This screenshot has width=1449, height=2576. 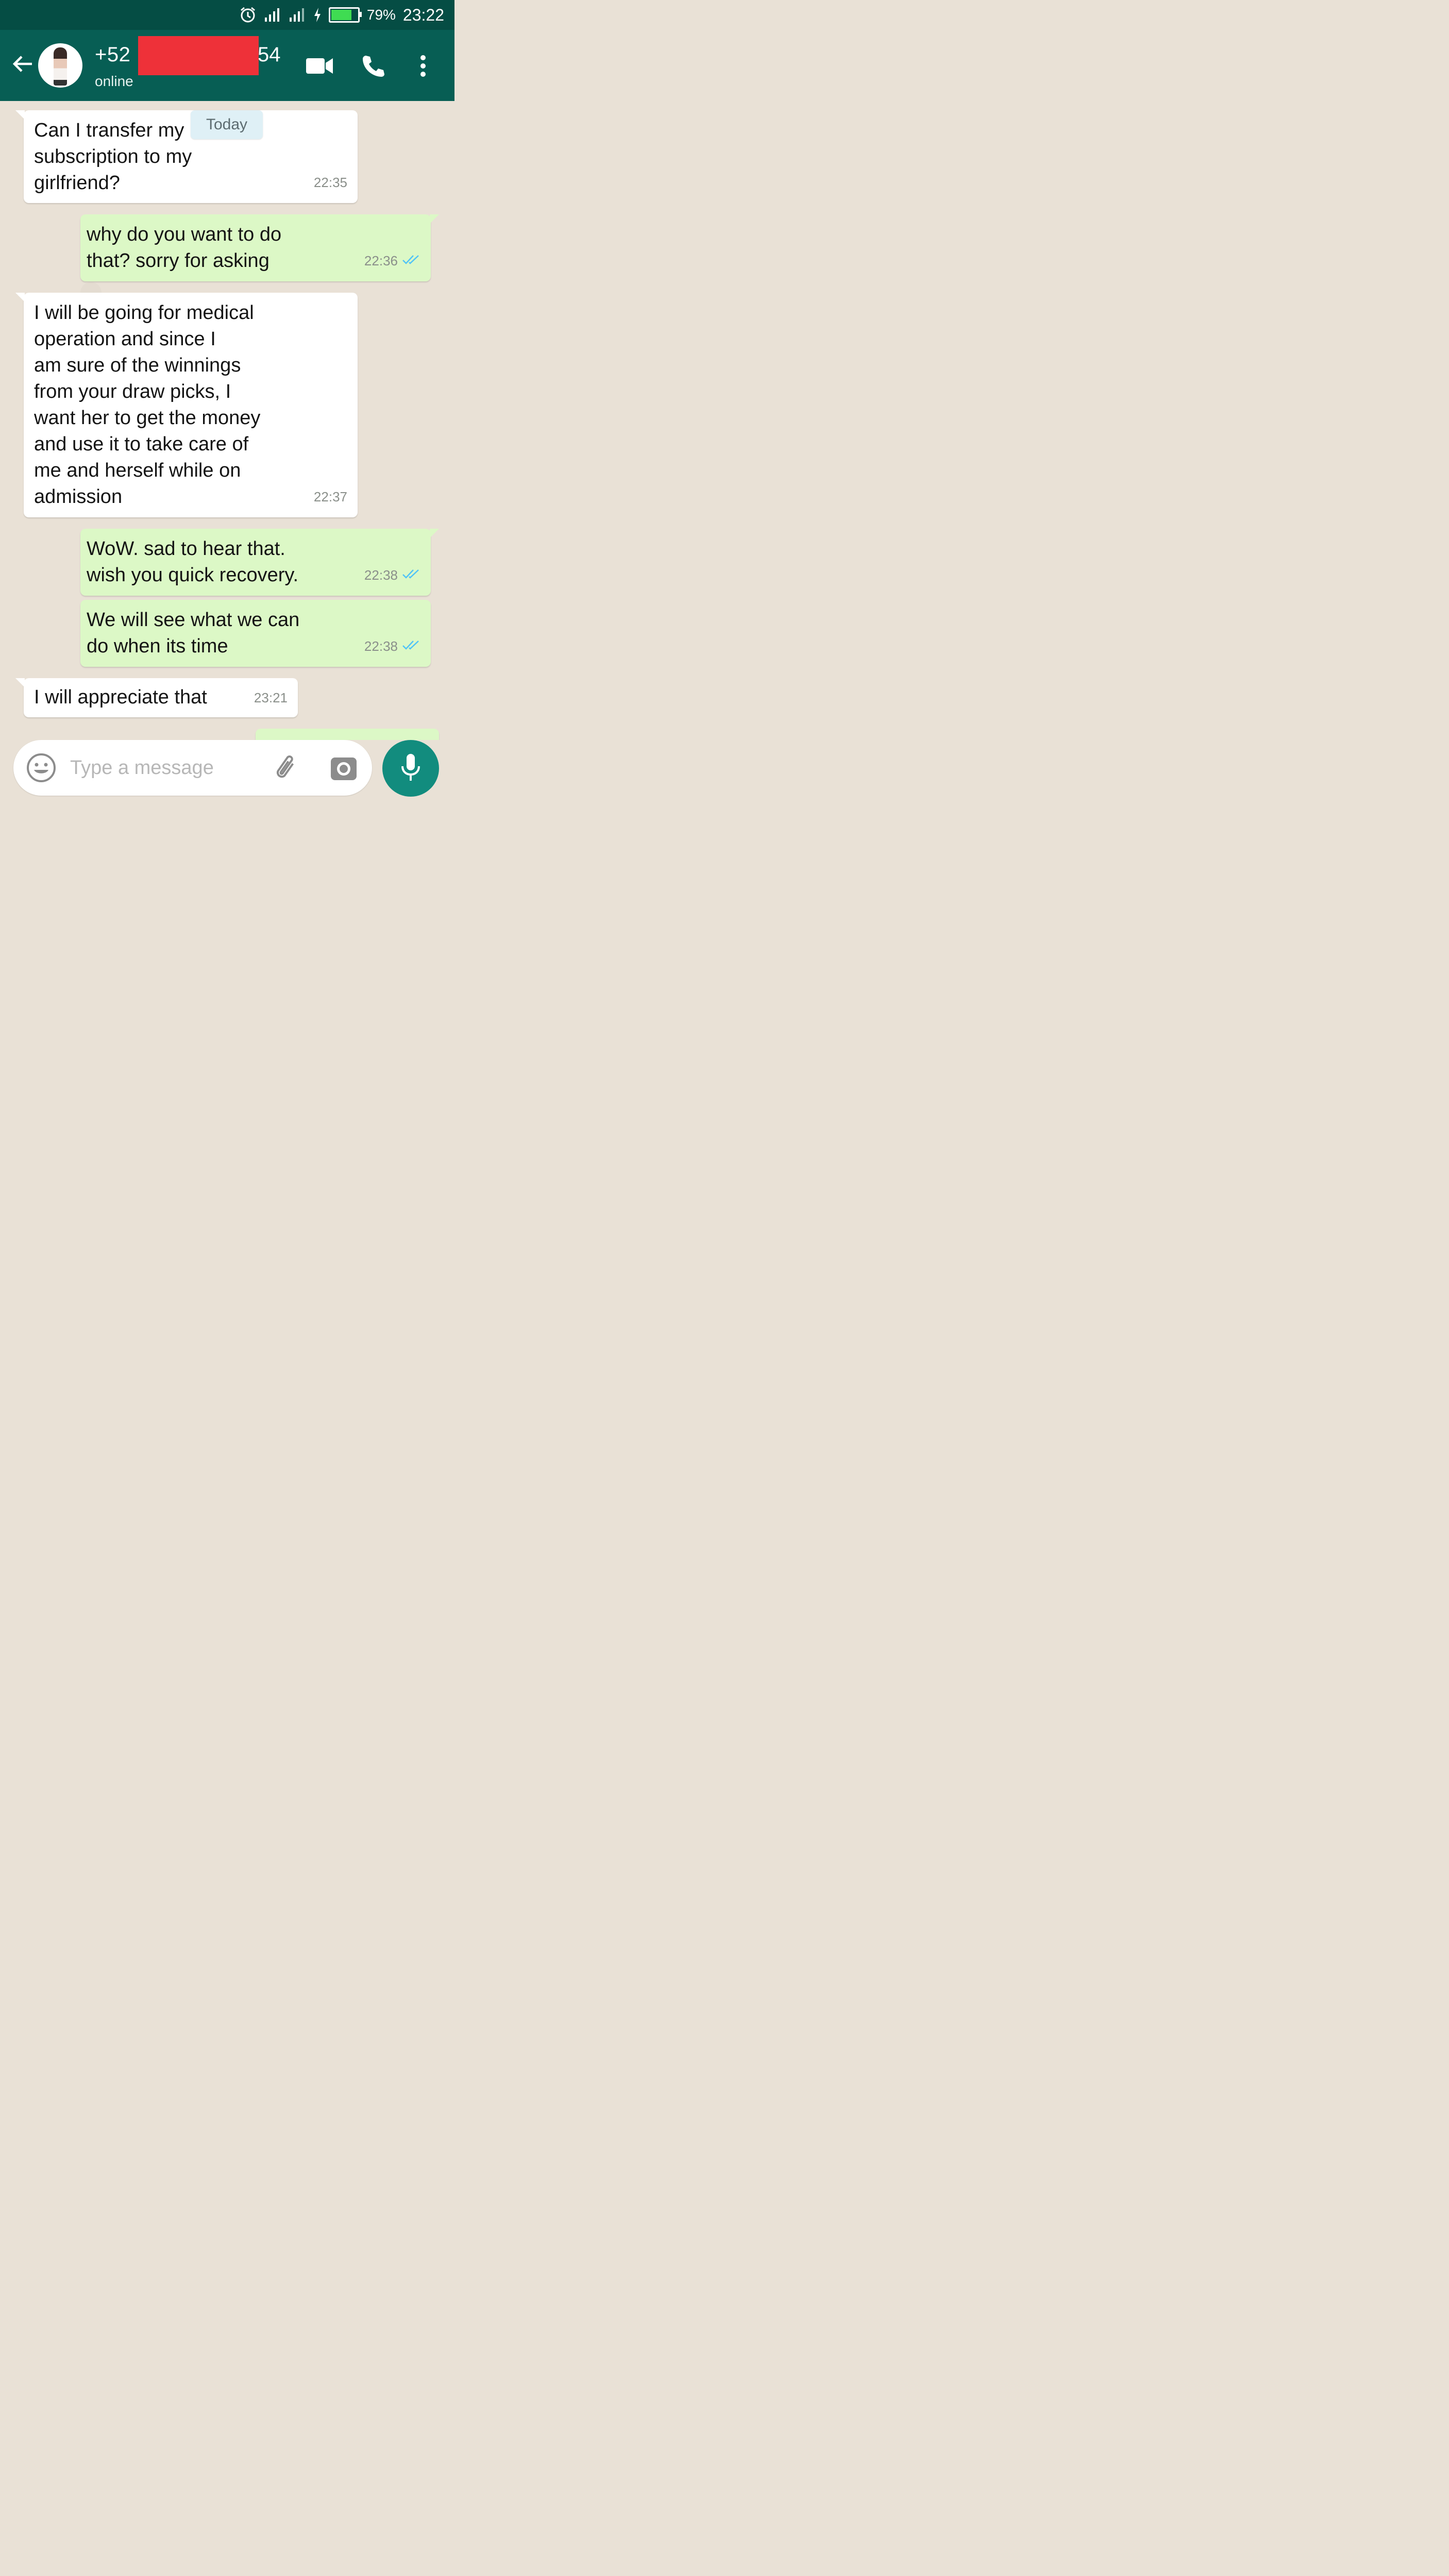 I want to click on status-bar: 79% 23:22, so click(x=227, y=15).